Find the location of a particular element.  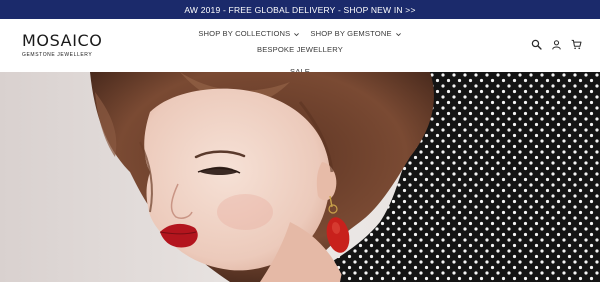

logo: MOSAICO GEMSTONE JEWELLERY is located at coordinates (62, 45).